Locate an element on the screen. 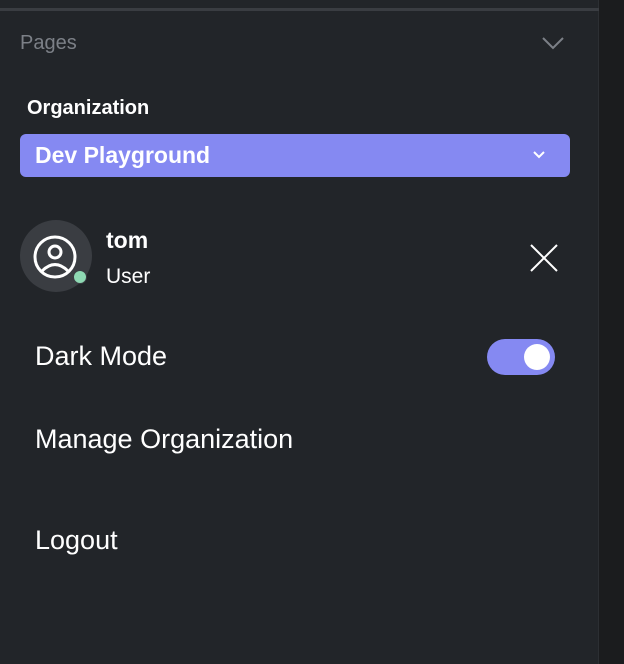  close-icon is located at coordinates (544, 258).